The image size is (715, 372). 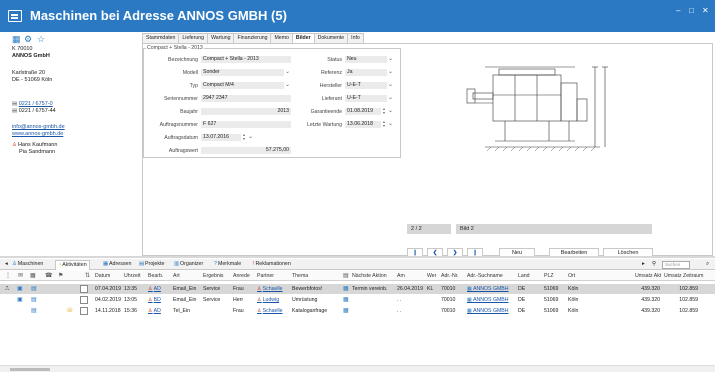 What do you see at coordinates (678, 10) in the screenshot?
I see `minimize-button: –` at bounding box center [678, 10].